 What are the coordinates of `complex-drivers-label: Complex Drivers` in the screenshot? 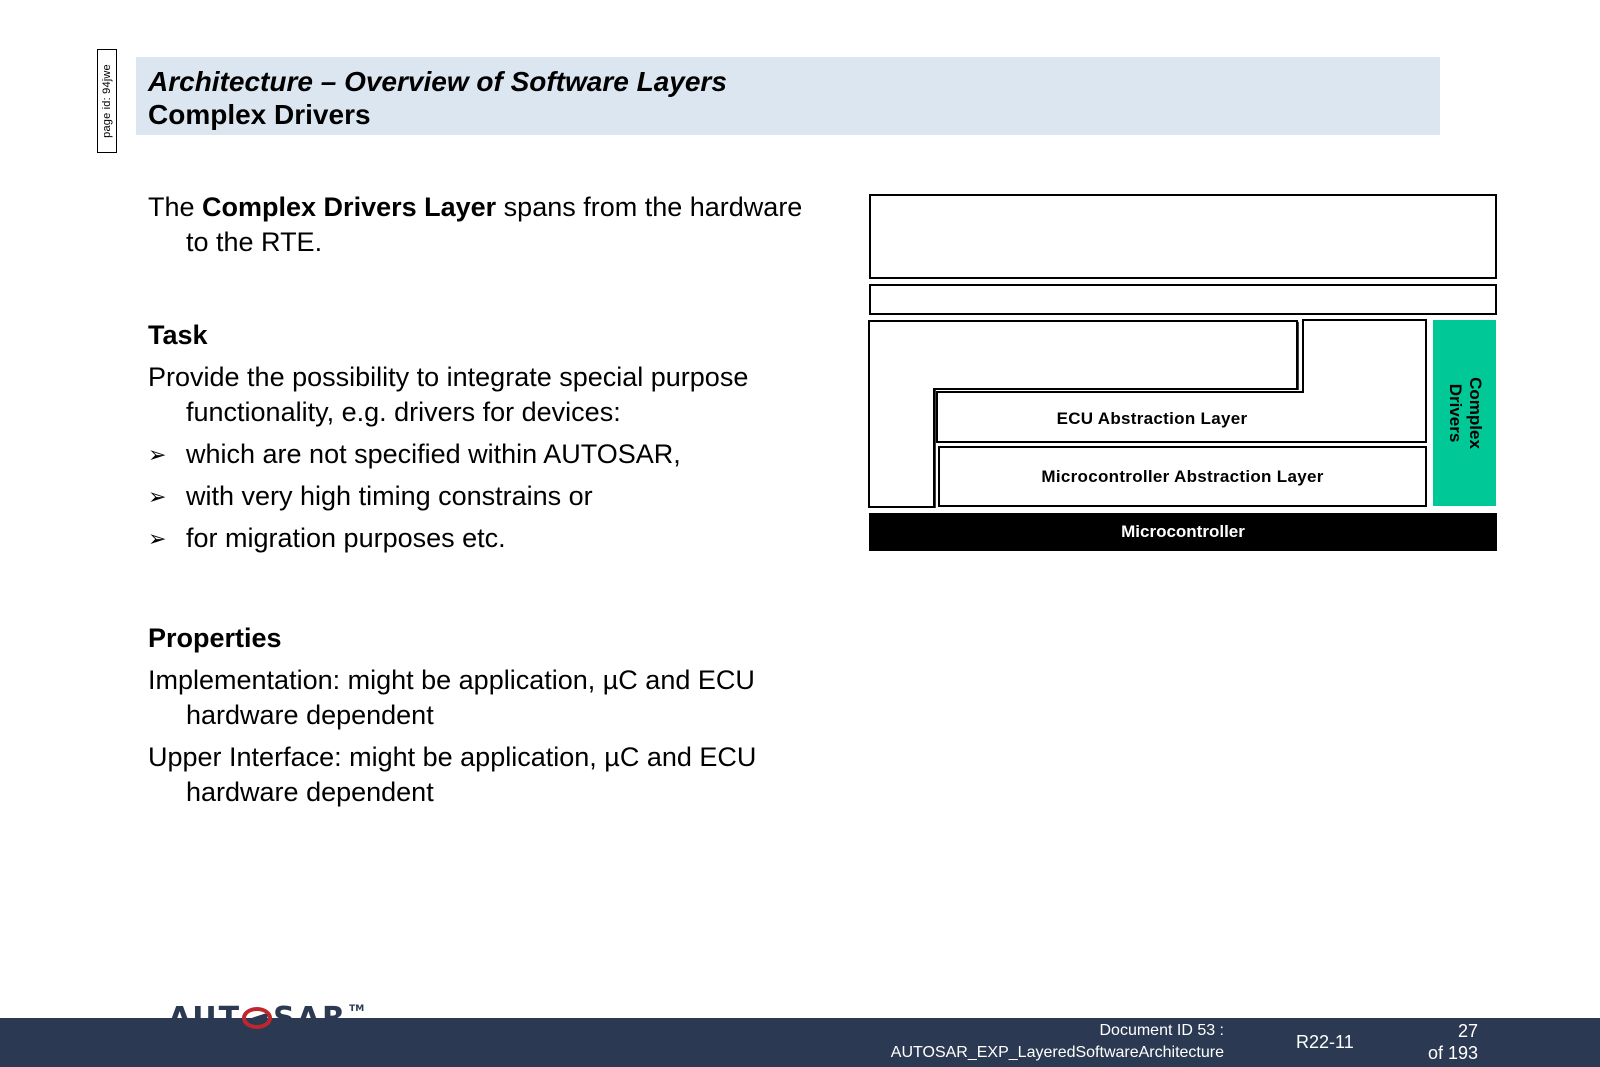 It's located at (1465, 413).